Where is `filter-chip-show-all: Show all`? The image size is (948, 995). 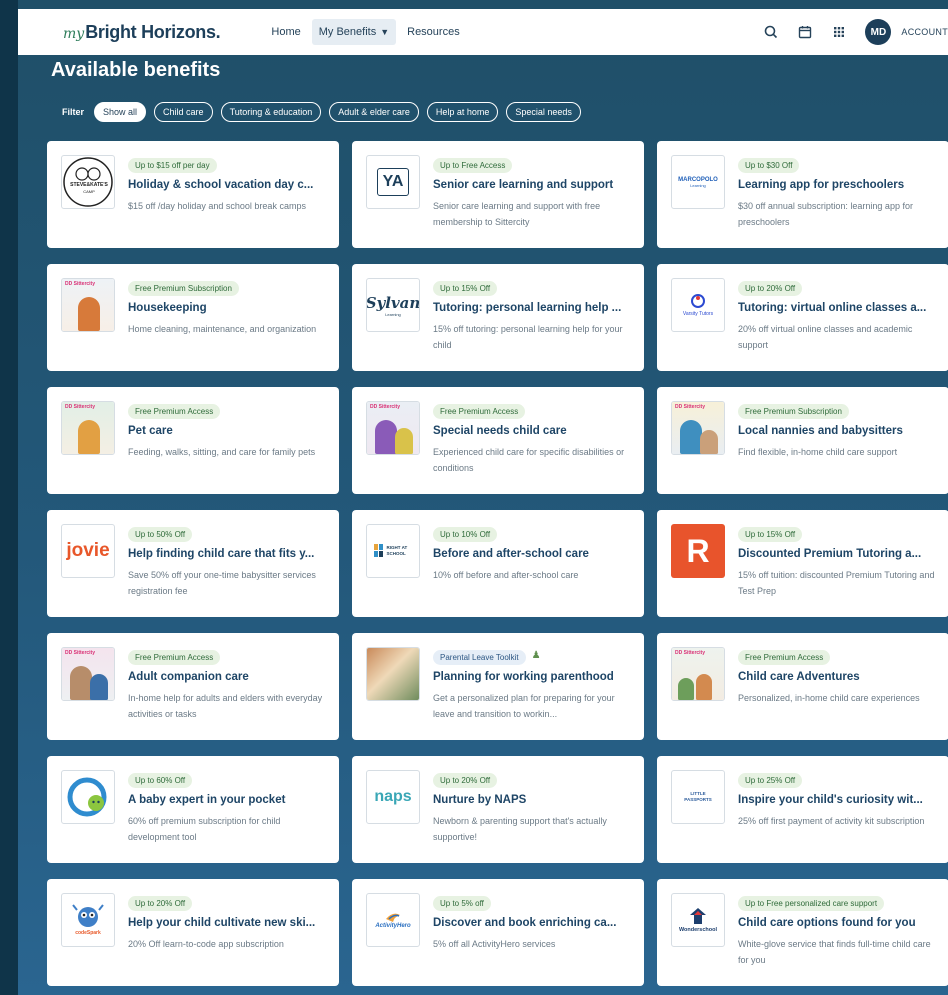 filter-chip-show-all: Show all is located at coordinates (120, 112).